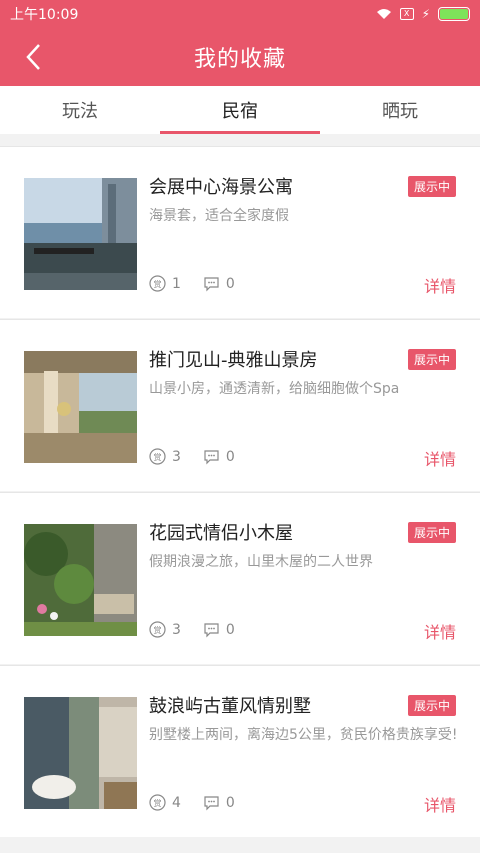 The width and height of the screenshot is (480, 853). I want to click on listing-description: 海景套，适合全家度假, so click(219, 216).